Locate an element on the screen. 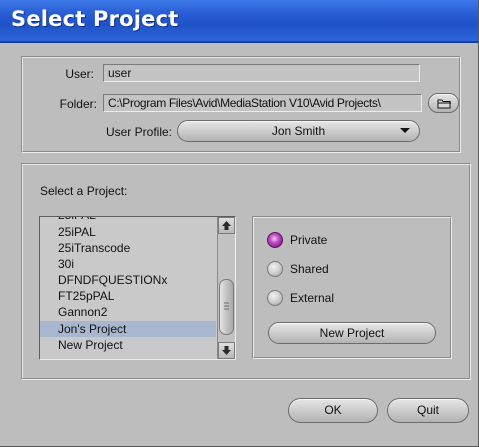  folder-label: Folder: is located at coordinates (78, 104).